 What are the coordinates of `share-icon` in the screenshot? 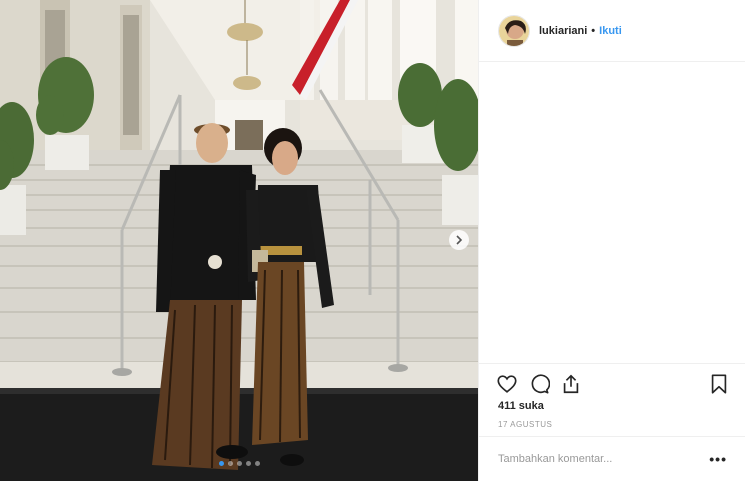 It's located at (571, 384).